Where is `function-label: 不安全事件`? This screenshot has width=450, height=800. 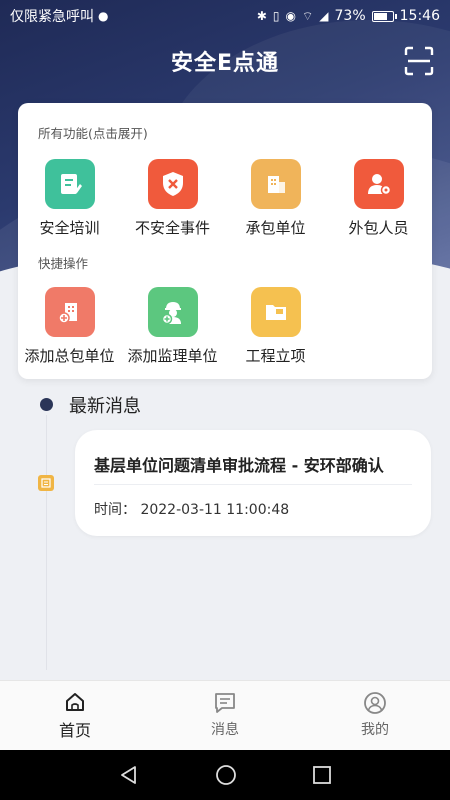
function-label: 不安全事件 is located at coordinates (172, 228).